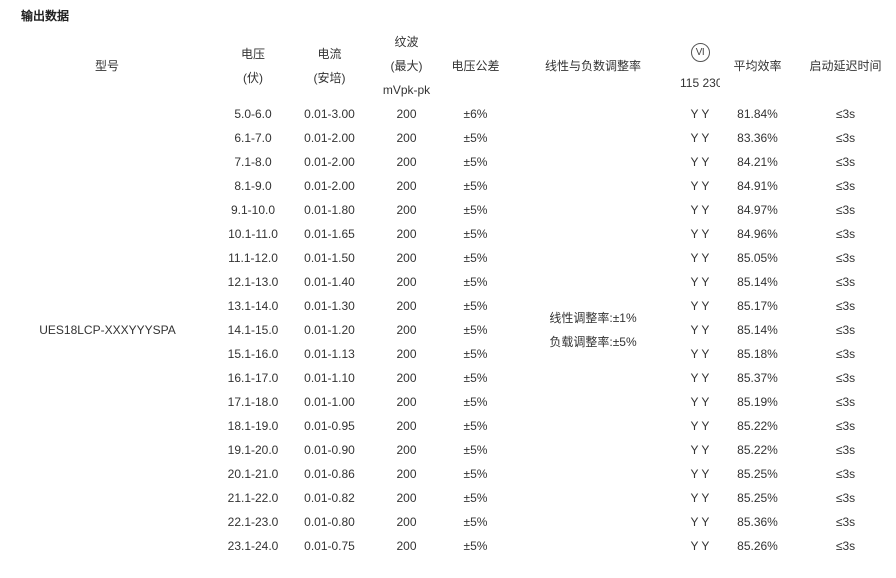 The image size is (896, 578). What do you see at coordinates (329, 426) in the screenshot?
I see `current-cell: 0.01-0.95` at bounding box center [329, 426].